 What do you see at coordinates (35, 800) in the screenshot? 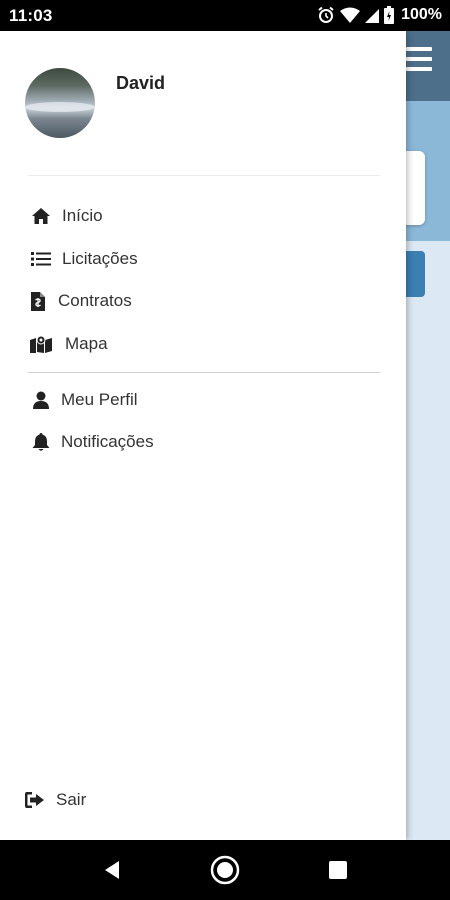
I see `sign-out-icon` at bounding box center [35, 800].